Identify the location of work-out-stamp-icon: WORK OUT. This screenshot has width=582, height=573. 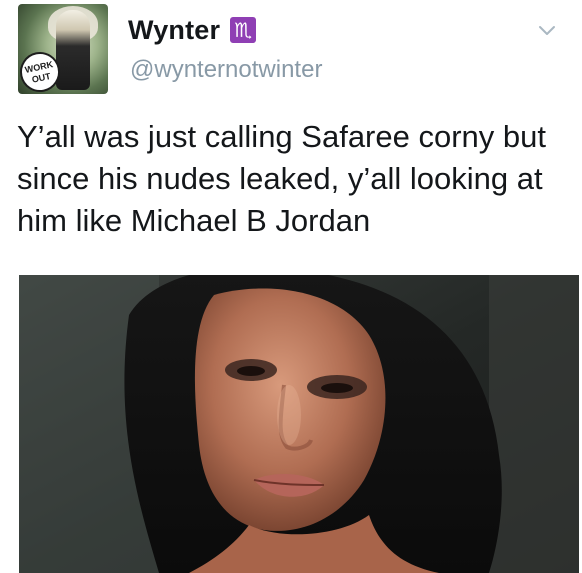
(39, 72).